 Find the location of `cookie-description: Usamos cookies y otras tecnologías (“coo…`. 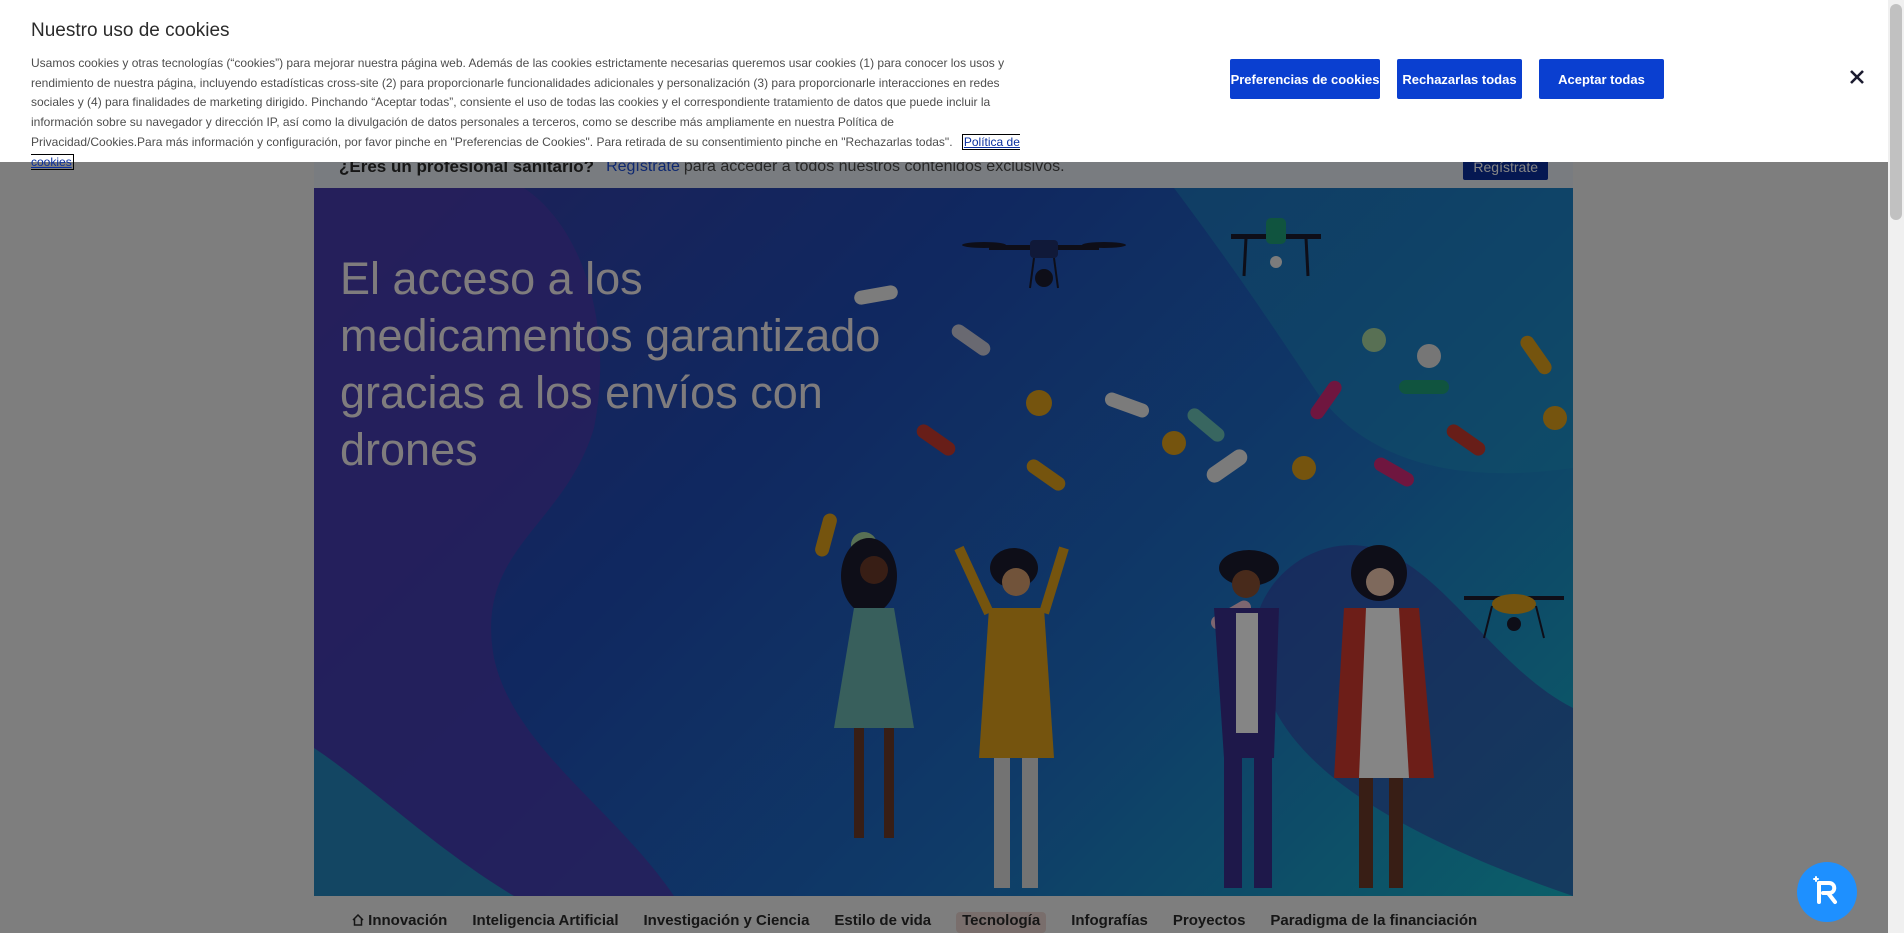

cookie-description: Usamos cookies y otras tecnologías (“coo… is located at coordinates (528, 113).